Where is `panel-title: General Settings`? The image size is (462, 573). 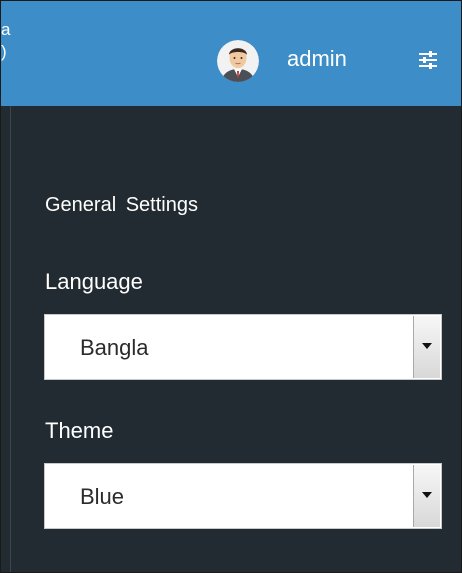
panel-title: General Settings is located at coordinates (121, 205).